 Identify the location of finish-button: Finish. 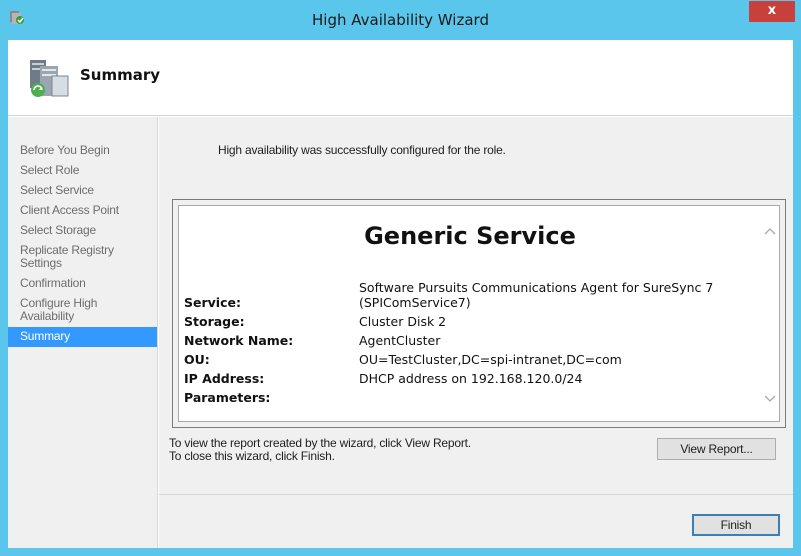
(736, 525).